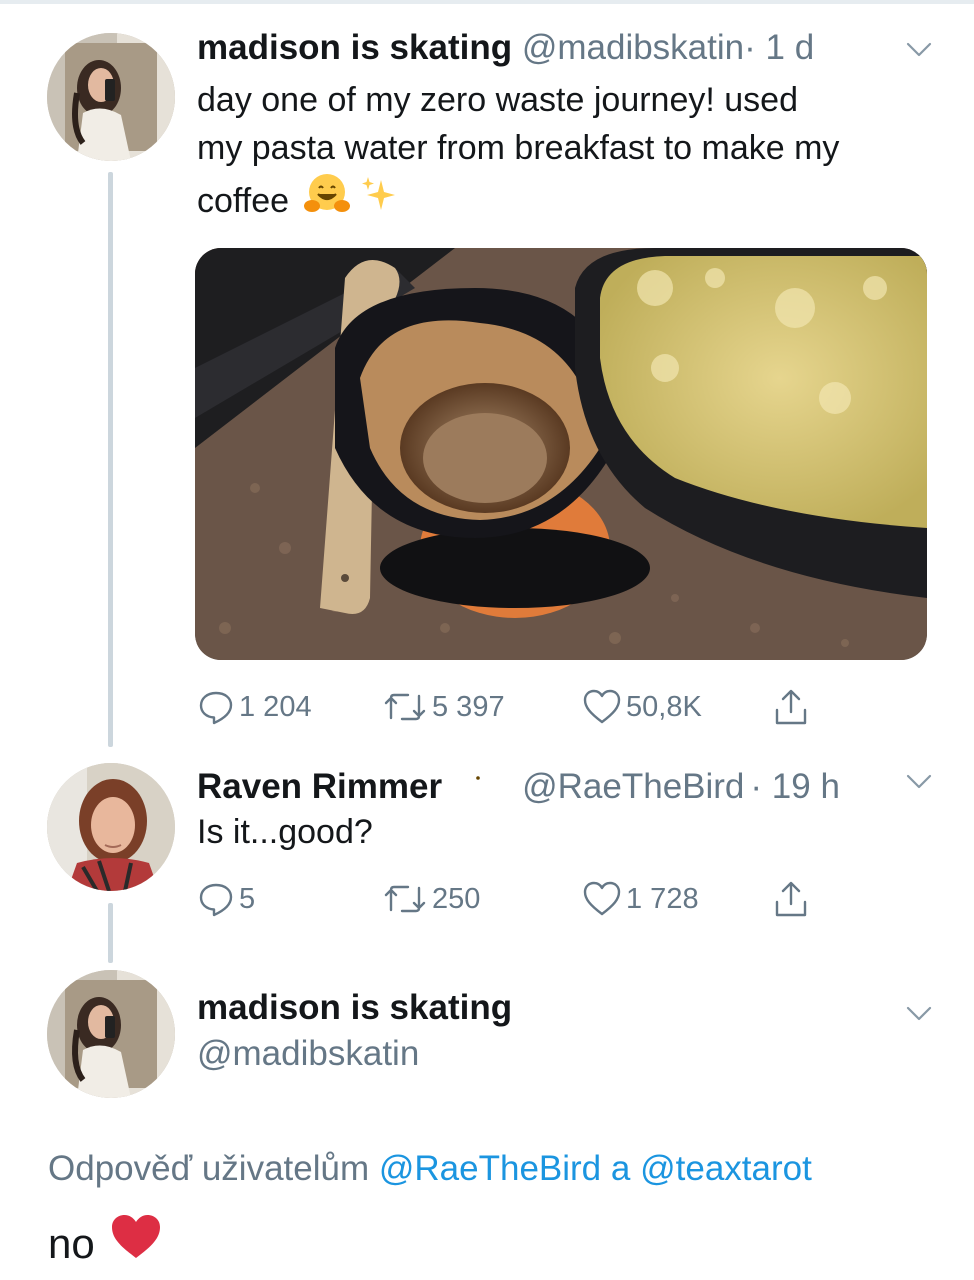  What do you see at coordinates (456, 898) in the screenshot?
I see `retweet-count: 250` at bounding box center [456, 898].